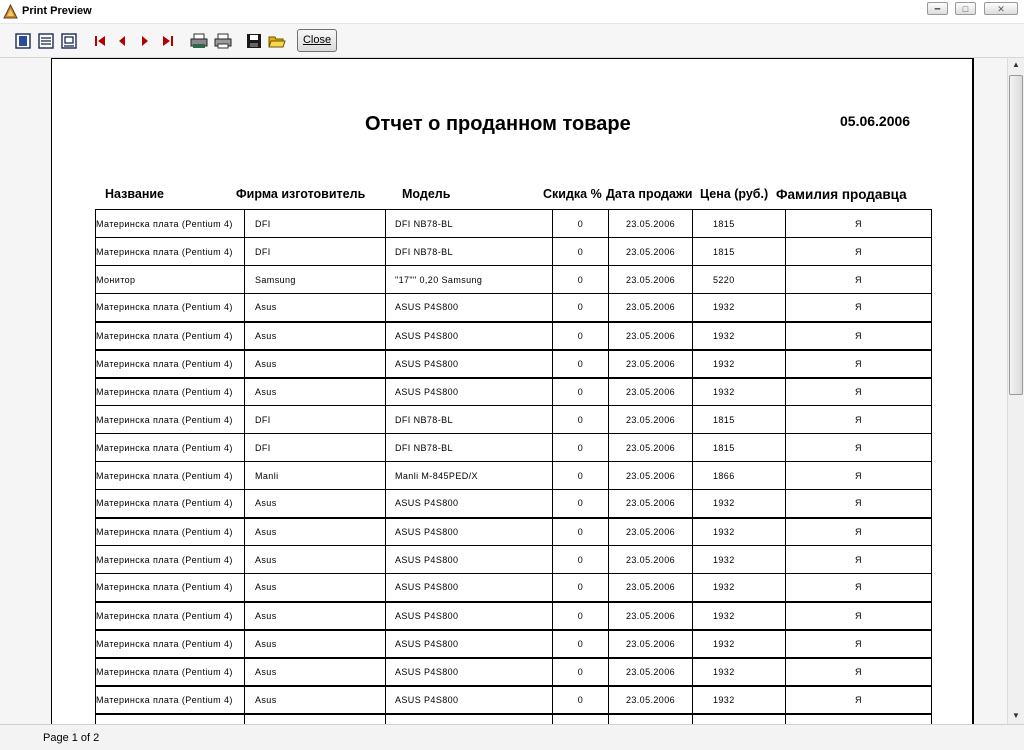 The width and height of the screenshot is (1024, 750). What do you see at coordinates (426, 194) in the screenshot?
I see `column-header: Модель` at bounding box center [426, 194].